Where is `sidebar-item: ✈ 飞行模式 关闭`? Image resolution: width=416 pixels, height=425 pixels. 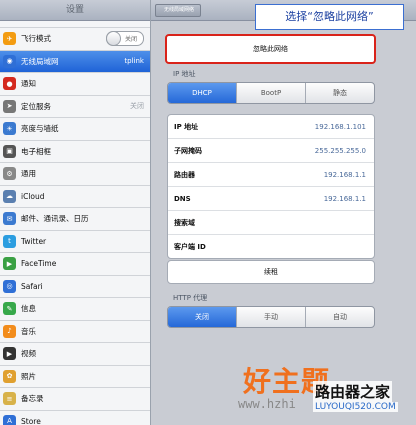
sidebar-item: ✈ 飞行模式 关闭 is located at coordinates (75, 39).